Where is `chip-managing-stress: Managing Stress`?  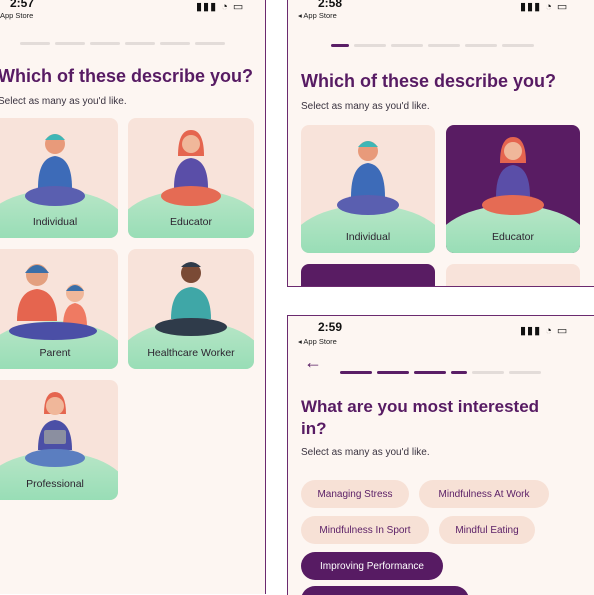
chip-managing-stress: Managing Stress is located at coordinates (355, 494).